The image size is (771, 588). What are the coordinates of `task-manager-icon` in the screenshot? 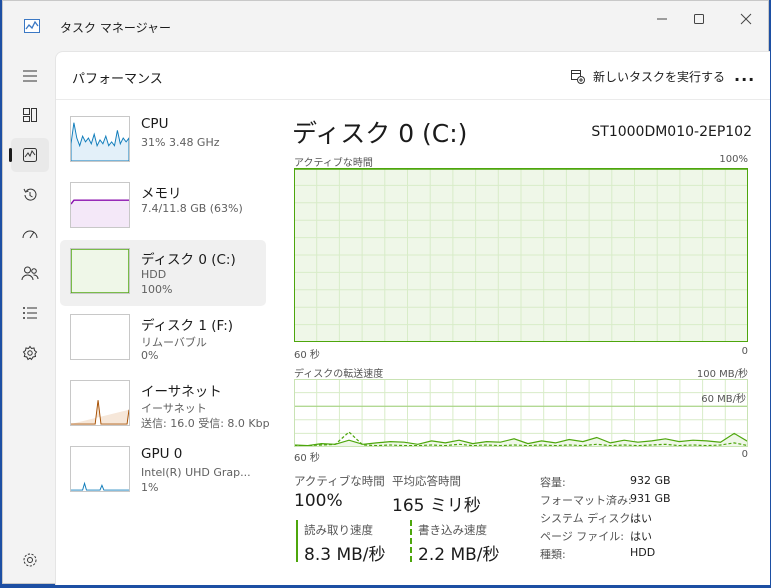 It's located at (32, 26).